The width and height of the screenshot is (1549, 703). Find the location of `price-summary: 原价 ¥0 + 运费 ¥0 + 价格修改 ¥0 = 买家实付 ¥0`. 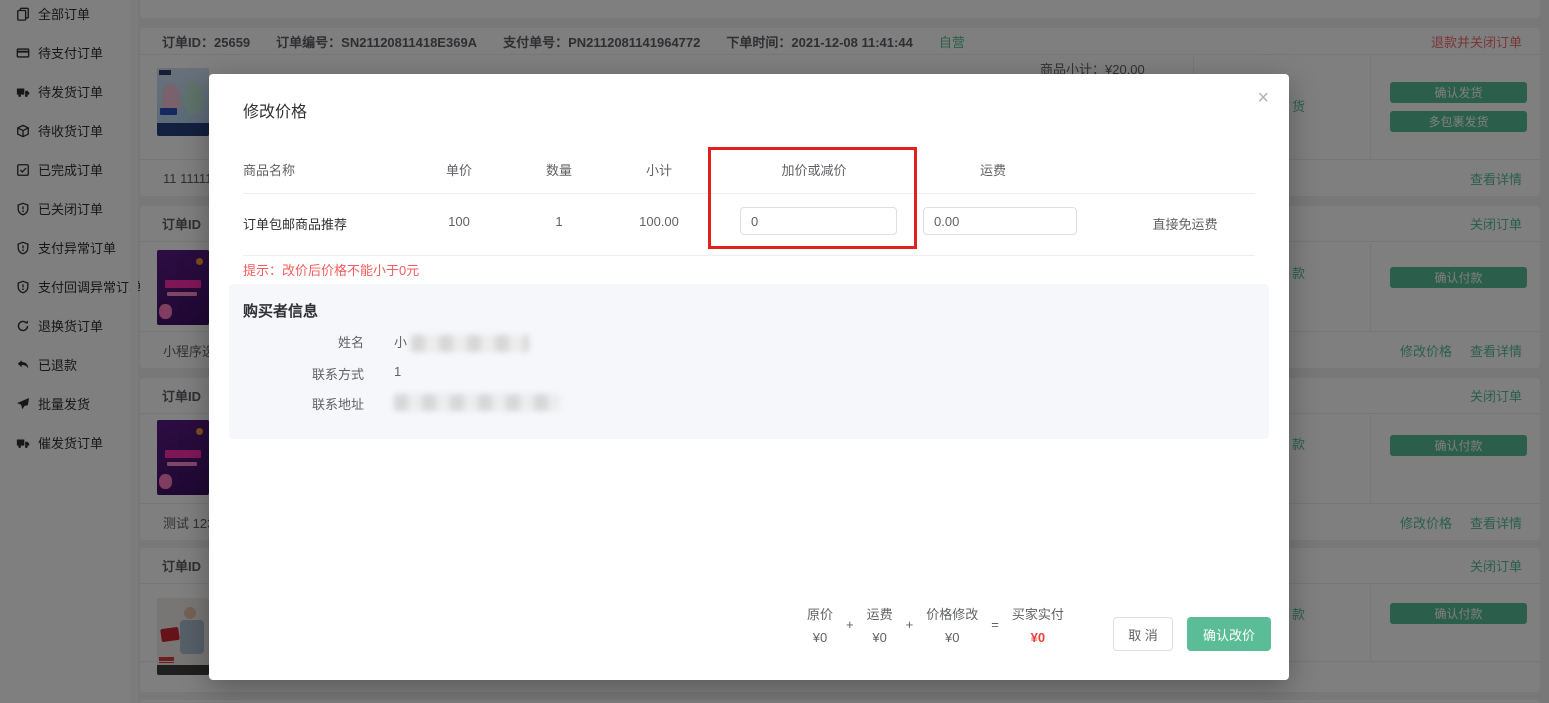

price-summary: 原价 ¥0 + 运费 ¥0 + 价格修改 ¥0 = 买家实付 ¥0 is located at coordinates (935, 624).